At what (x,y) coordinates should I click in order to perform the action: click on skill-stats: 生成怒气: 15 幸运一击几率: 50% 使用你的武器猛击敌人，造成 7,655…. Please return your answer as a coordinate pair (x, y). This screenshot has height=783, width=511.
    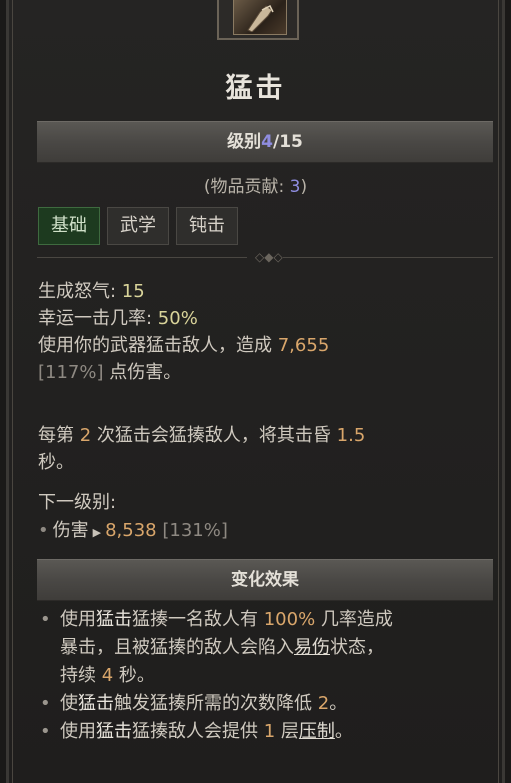
    Looking at the image, I should click on (263, 332).